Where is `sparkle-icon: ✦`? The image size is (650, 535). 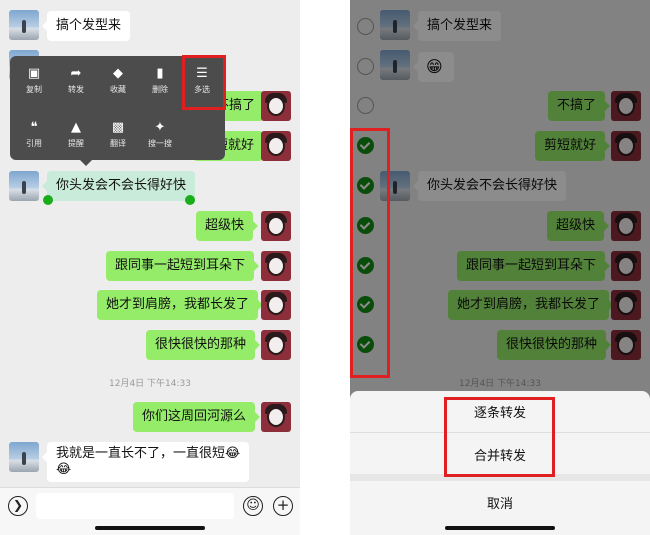 sparkle-icon: ✦ is located at coordinates (160, 127).